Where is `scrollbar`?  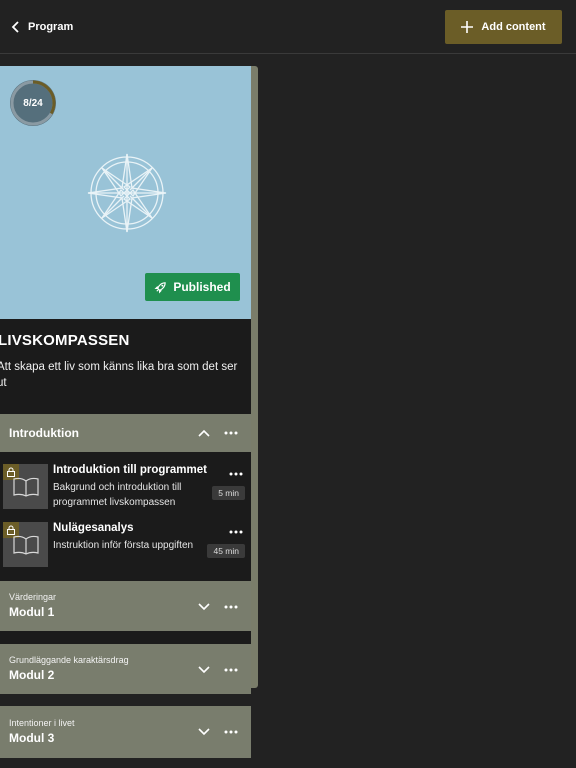 scrollbar is located at coordinates (254, 377).